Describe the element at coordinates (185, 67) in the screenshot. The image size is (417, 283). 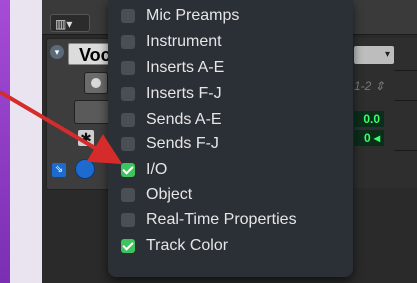
I see `menu-item-label: Inserts A-E` at that location.